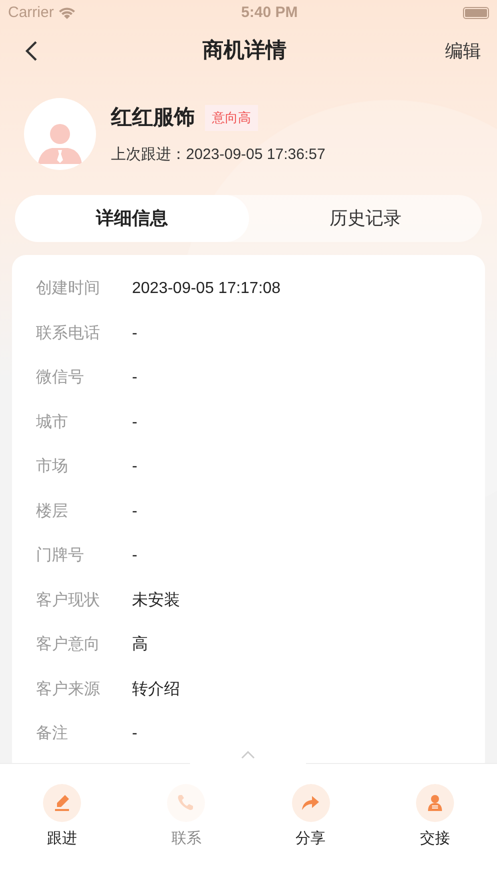 The width and height of the screenshot is (497, 883). What do you see at coordinates (156, 600) in the screenshot?
I see `field-value: 未安装` at bounding box center [156, 600].